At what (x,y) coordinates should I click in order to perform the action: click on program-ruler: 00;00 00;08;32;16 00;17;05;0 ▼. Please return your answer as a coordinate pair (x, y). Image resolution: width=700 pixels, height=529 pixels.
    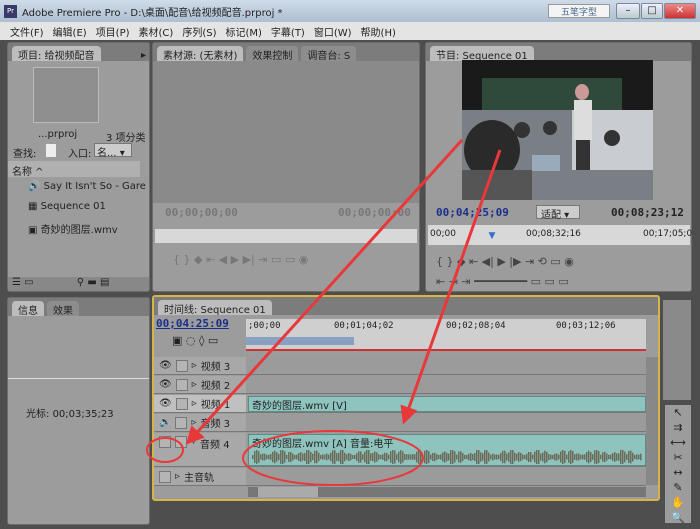
    Looking at the image, I should click on (560, 235).